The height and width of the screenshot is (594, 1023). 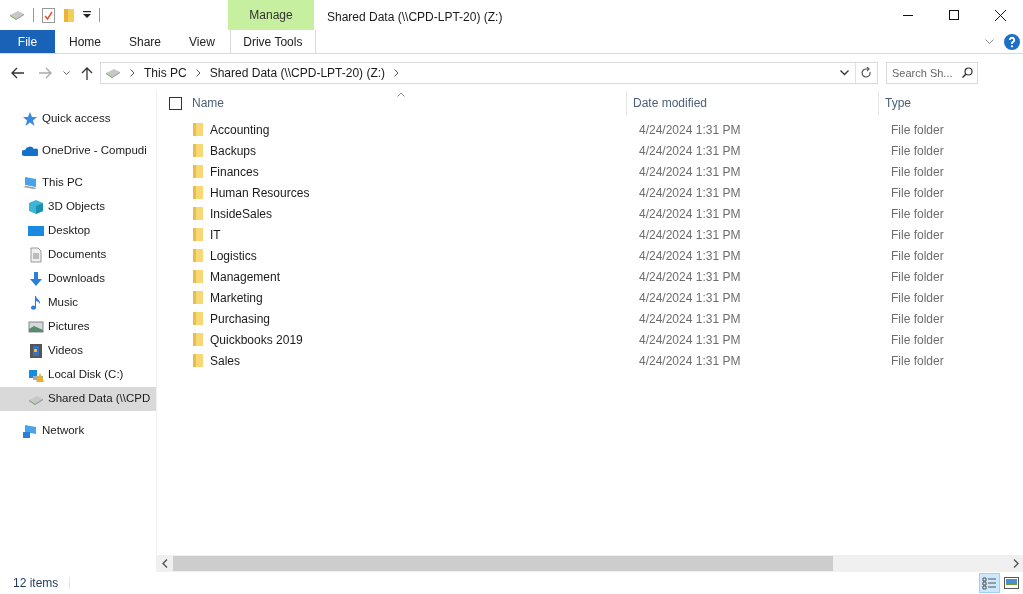 What do you see at coordinates (1011, 583) in the screenshot?
I see `large-icons-view-icon` at bounding box center [1011, 583].